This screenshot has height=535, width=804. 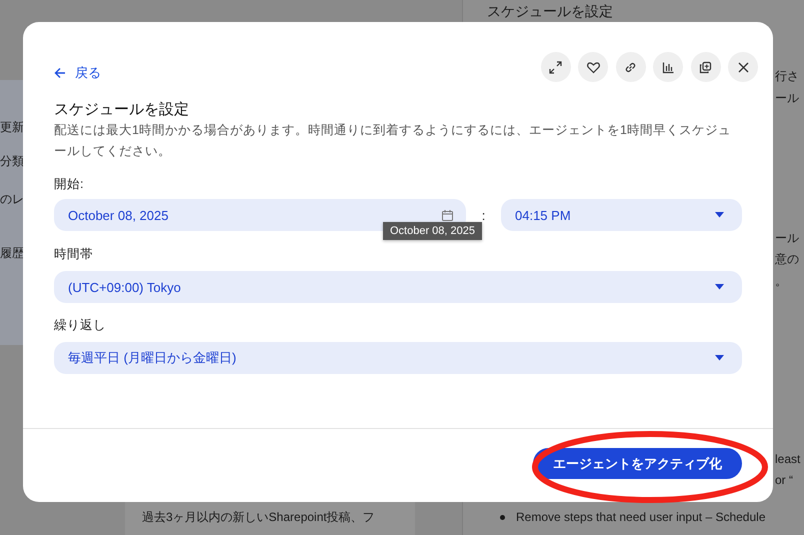 What do you see at coordinates (12, 253) in the screenshot?
I see `background-text: 履歴` at bounding box center [12, 253].